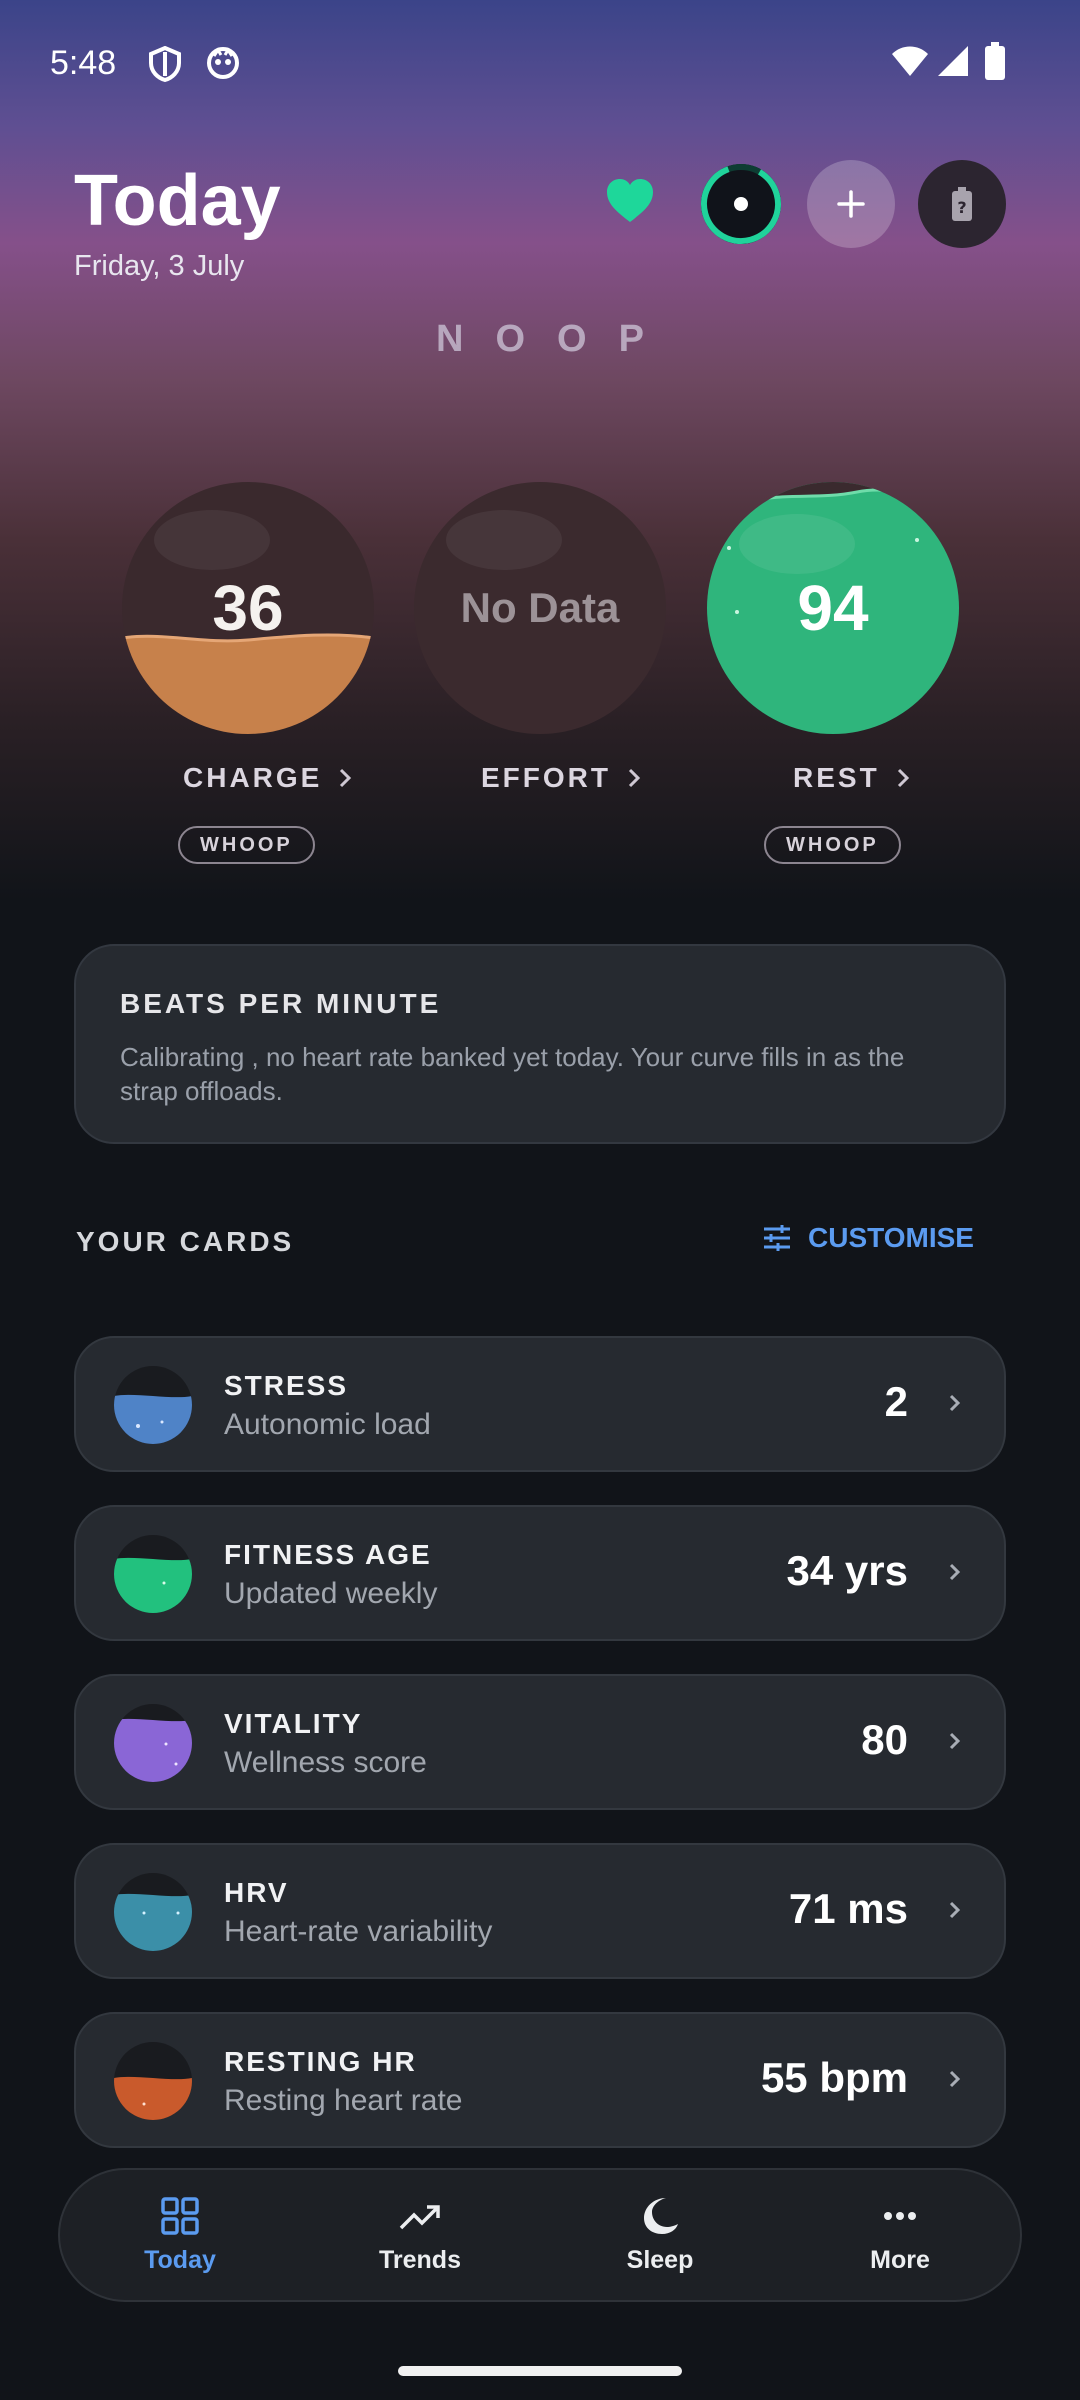 Image resolution: width=1080 pixels, height=2400 pixels. Describe the element at coordinates (420, 2259) in the screenshot. I see `nav-trends-label: Trends` at that location.